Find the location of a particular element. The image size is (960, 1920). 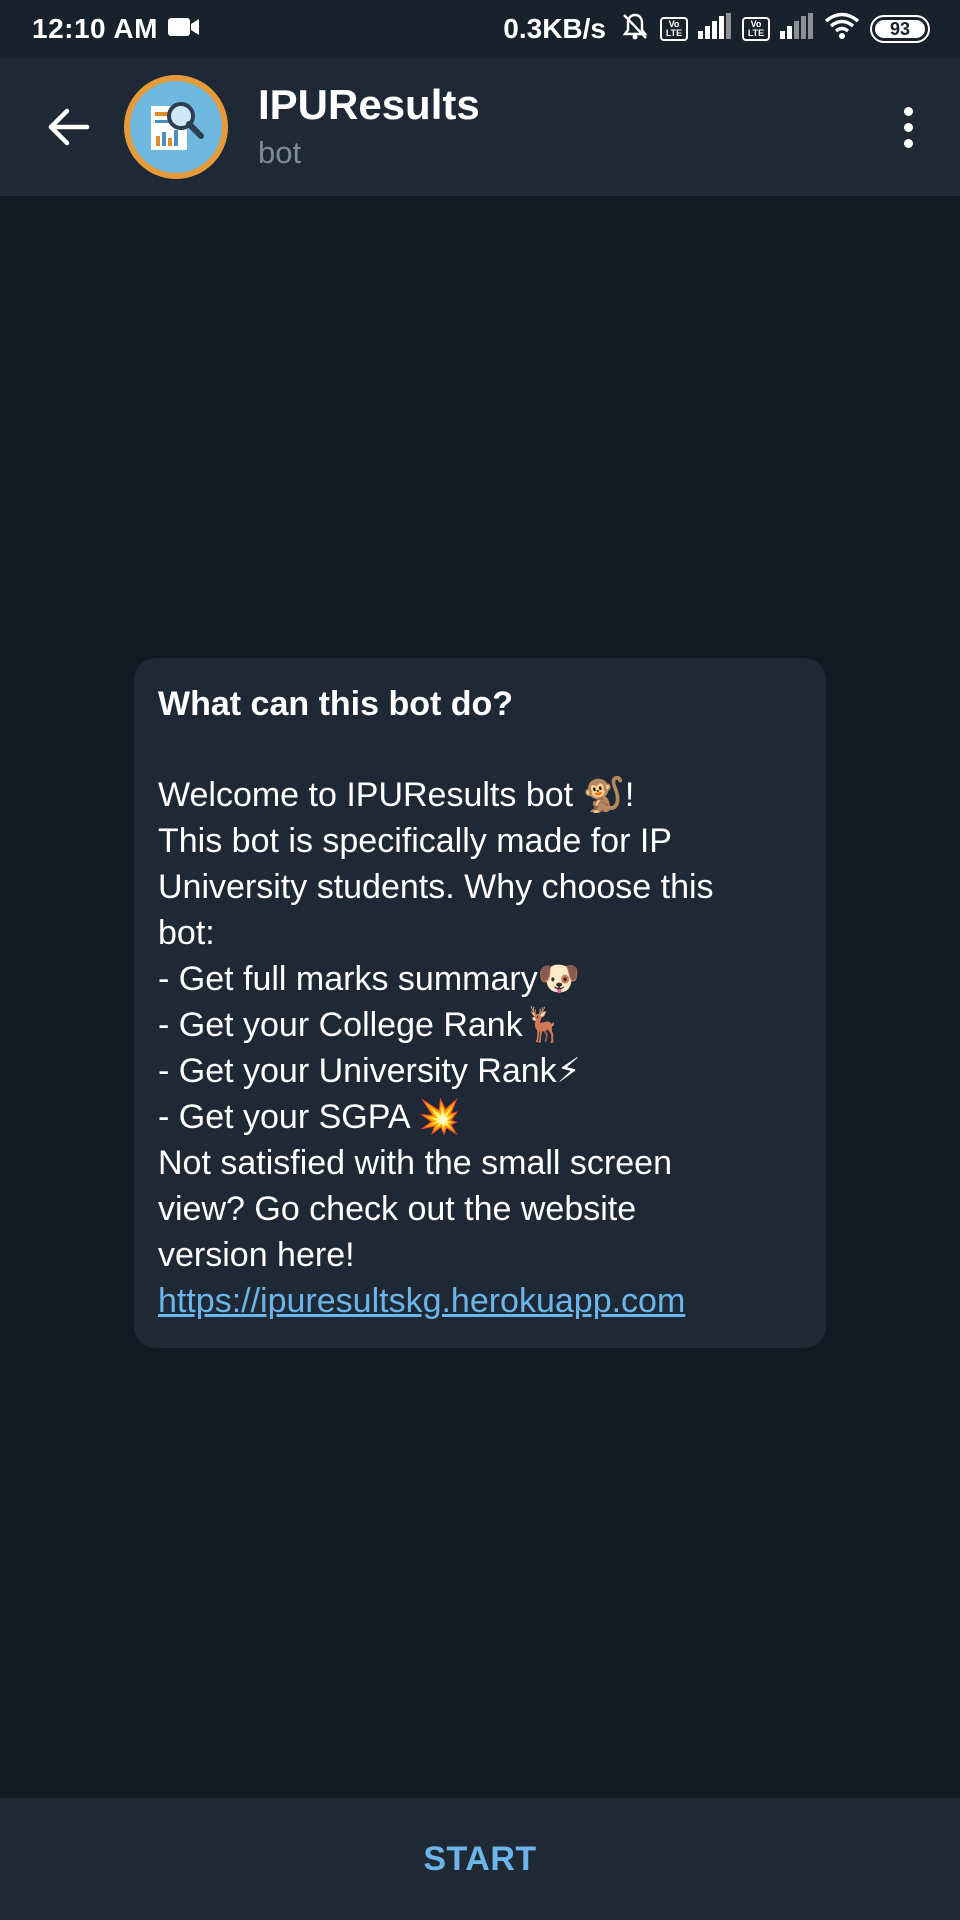

card-line: Not satisfied with the small screen is located at coordinates (415, 1163).